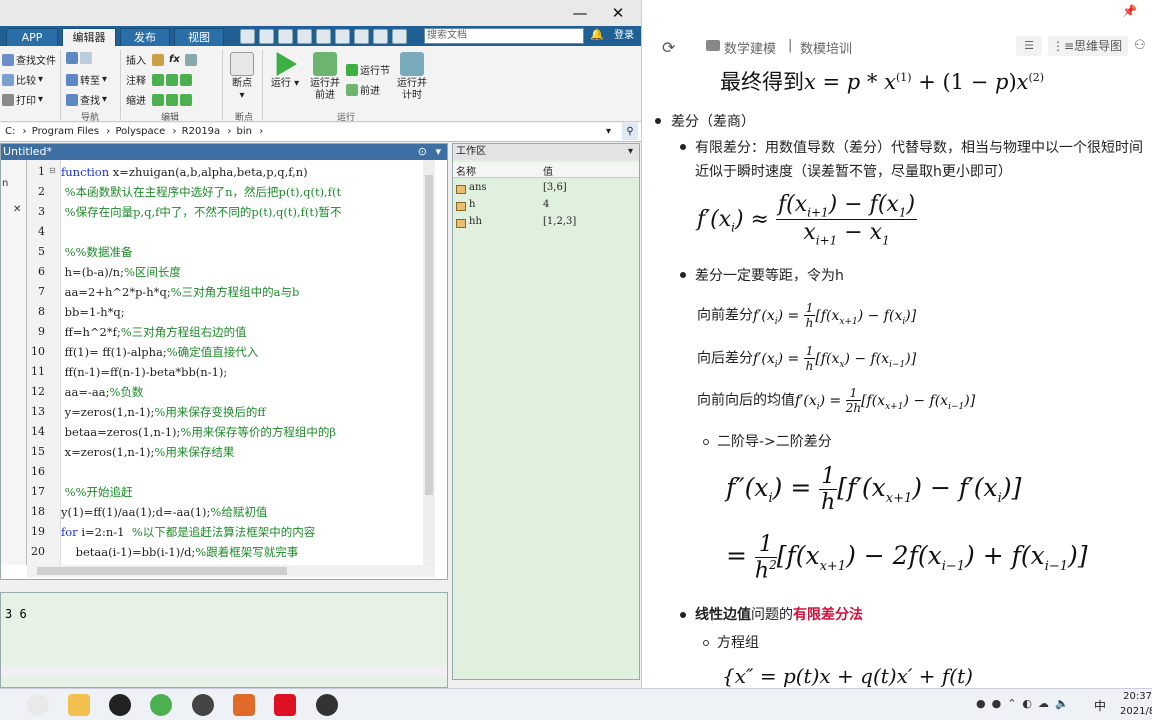  Describe the element at coordinates (79, 705) in the screenshot. I see `file-explorer-icon` at that location.